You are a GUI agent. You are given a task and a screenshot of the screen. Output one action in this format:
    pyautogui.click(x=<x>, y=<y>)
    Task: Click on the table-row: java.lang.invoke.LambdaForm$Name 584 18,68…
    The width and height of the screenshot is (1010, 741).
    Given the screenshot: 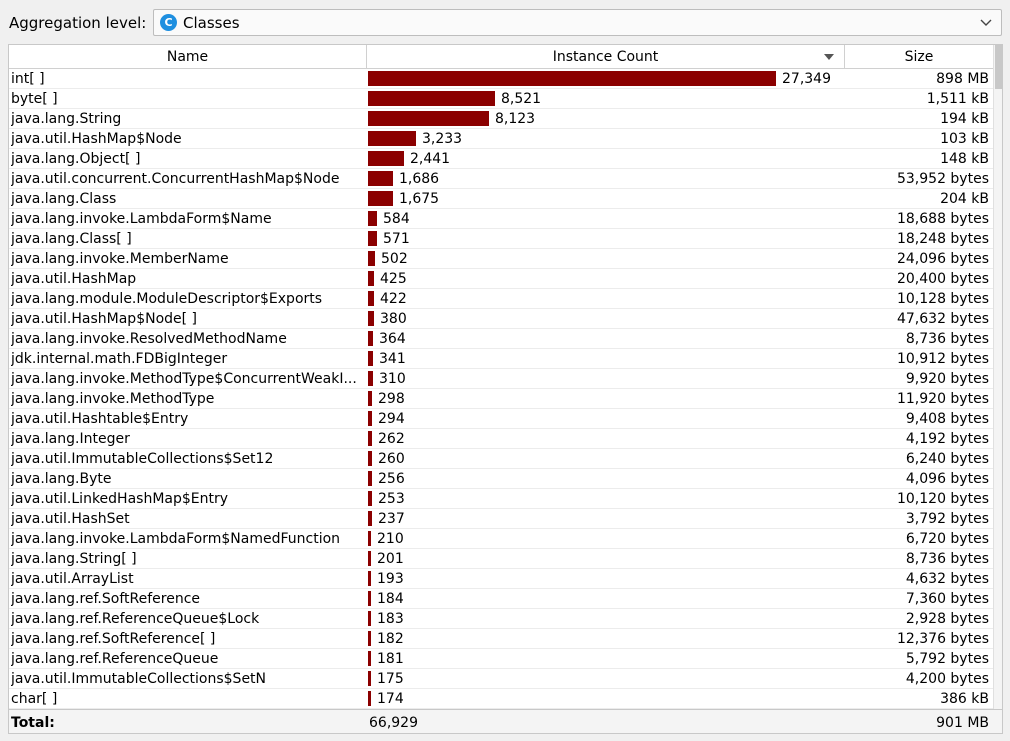 What is the action you would take?
    pyautogui.click(x=501, y=219)
    